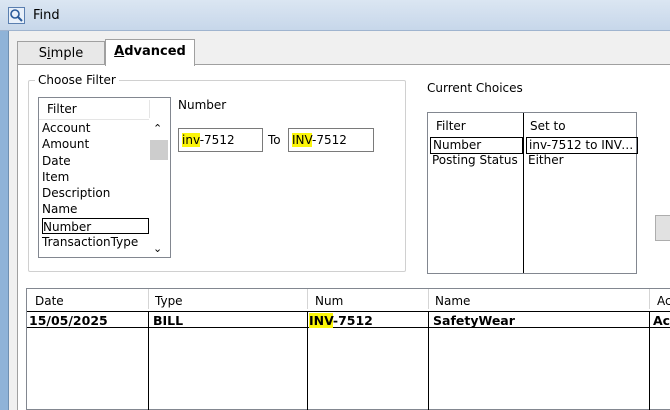 The image size is (670, 410). Describe the element at coordinates (157, 128) in the screenshot. I see `chevron-up-icon: ⌃` at that location.